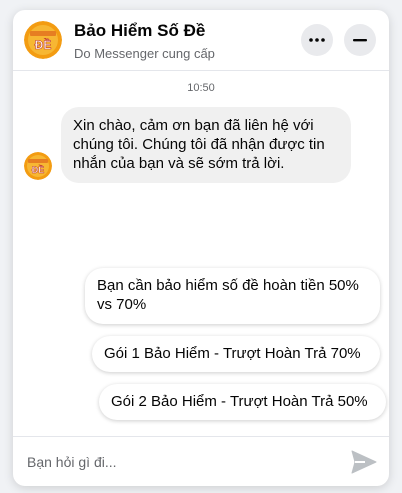 This screenshot has width=402, height=493. I want to click on message-composer, so click(201, 461).